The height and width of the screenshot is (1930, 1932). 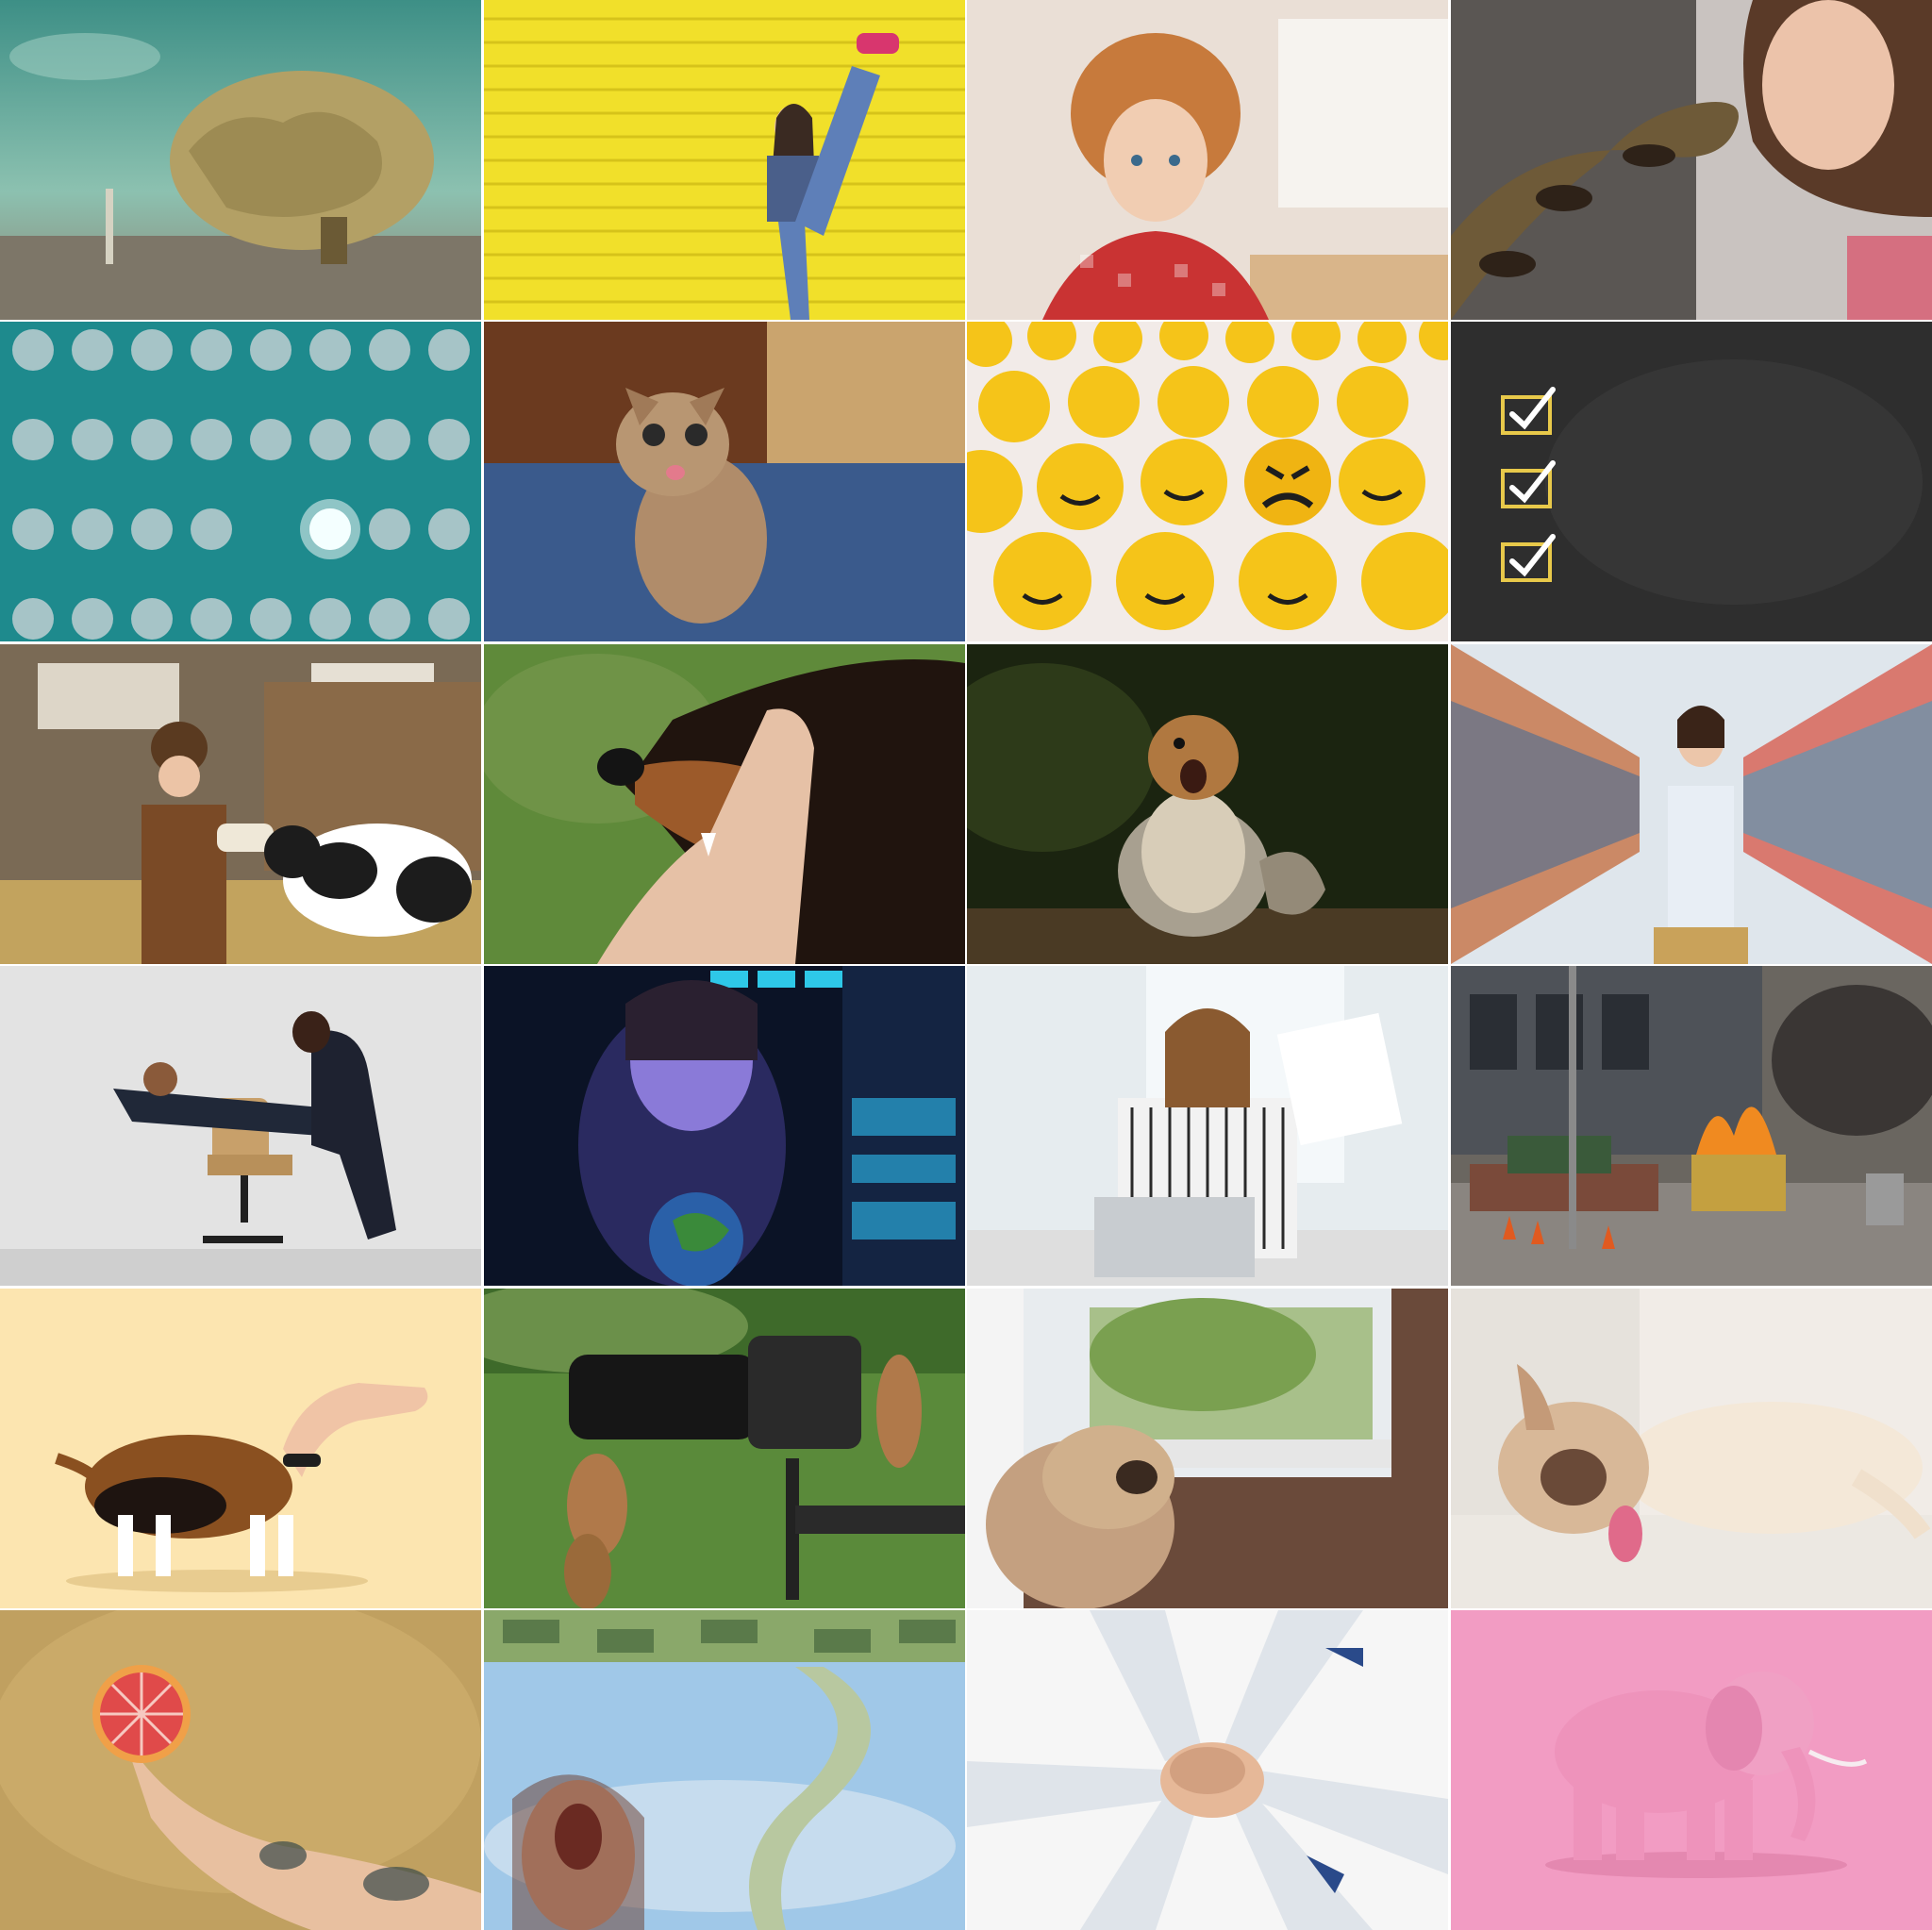 I want to click on giant-brain-photo, so click(x=240, y=160).